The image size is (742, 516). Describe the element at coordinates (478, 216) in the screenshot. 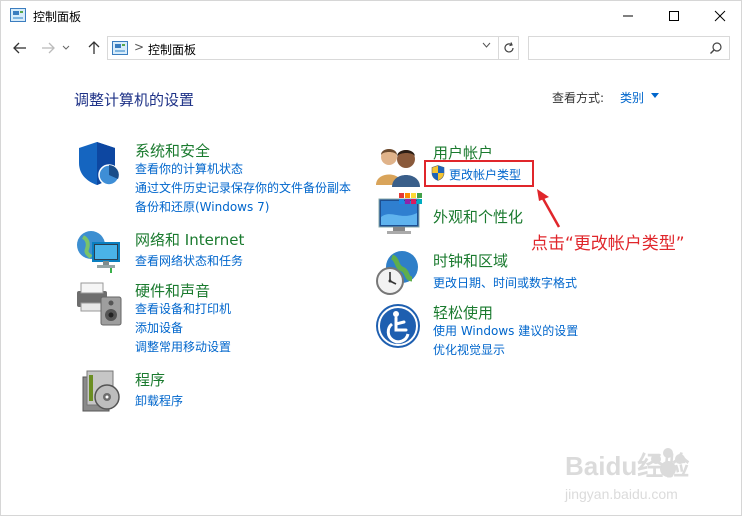

I see `category-title-appearance: 外观和个性化` at that location.